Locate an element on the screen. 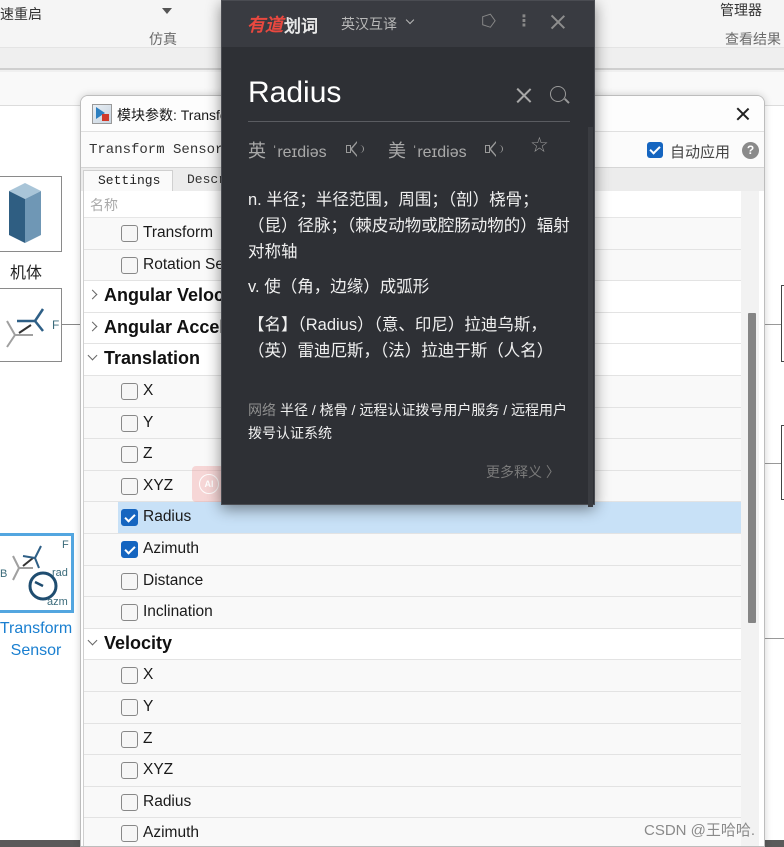  ai-icon: AI is located at coordinates (209, 484).